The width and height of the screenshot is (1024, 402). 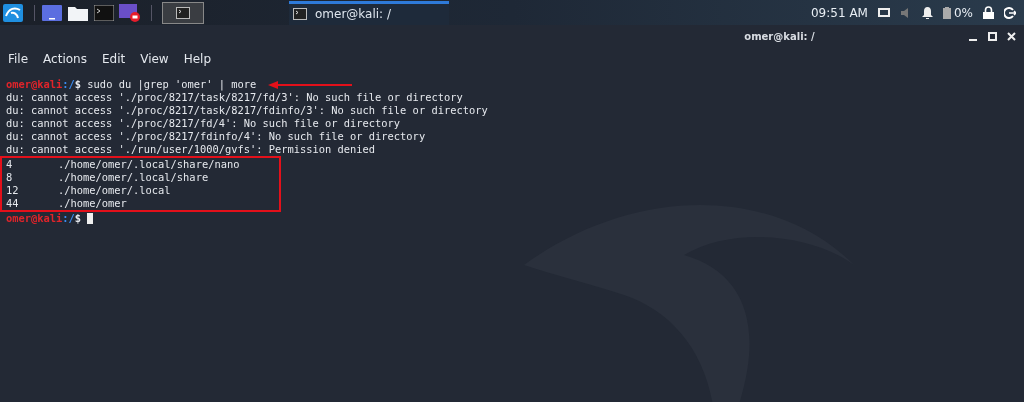 I want to click on dragon-logo-icon, so click(x=13, y=12).